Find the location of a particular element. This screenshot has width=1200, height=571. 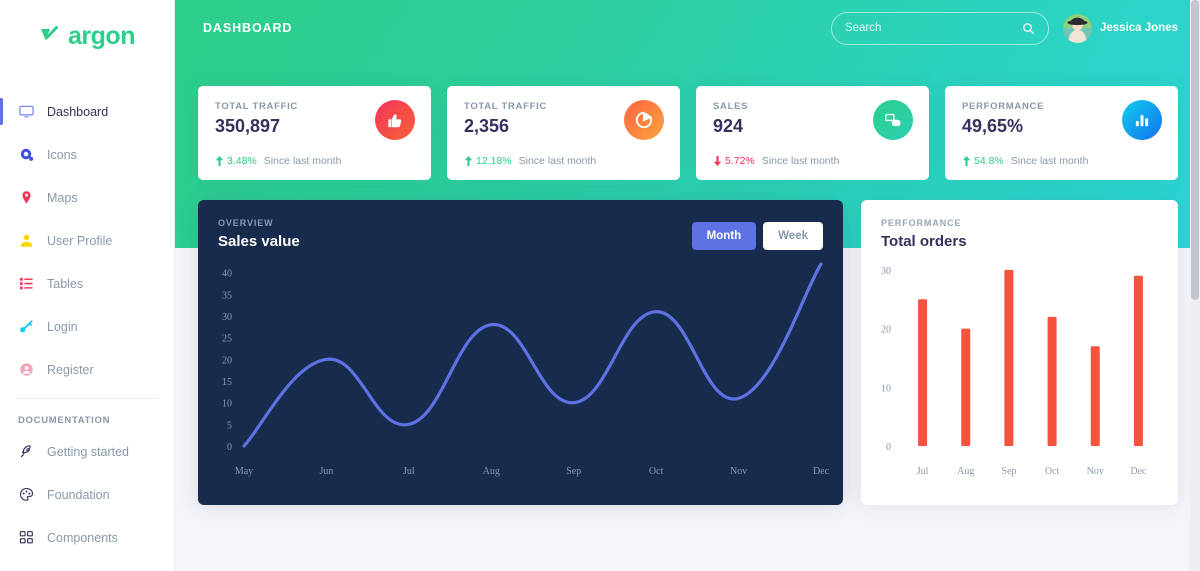

chart-title: Sales value is located at coordinates (259, 241).